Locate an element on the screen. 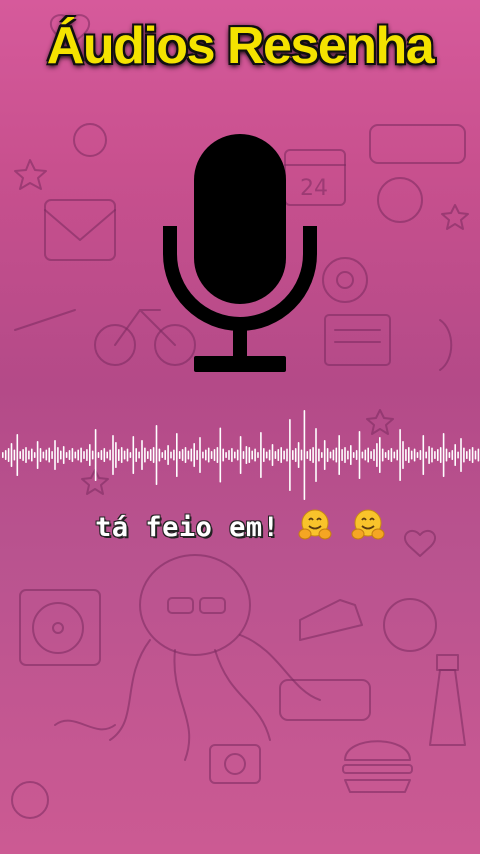 The image size is (480, 854). burger-doodle is located at coordinates (377, 766).